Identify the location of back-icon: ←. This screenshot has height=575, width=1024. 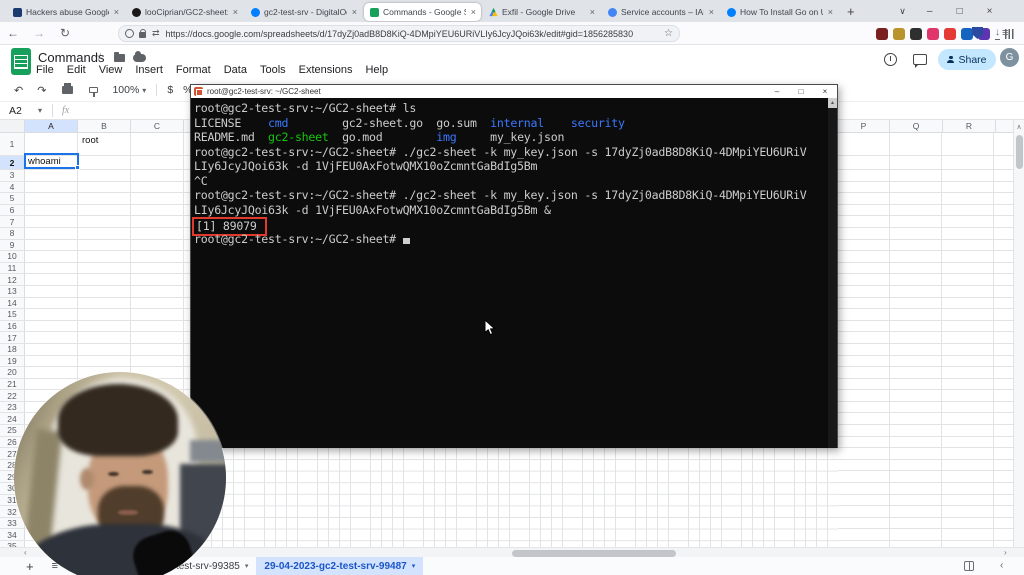
(13, 33).